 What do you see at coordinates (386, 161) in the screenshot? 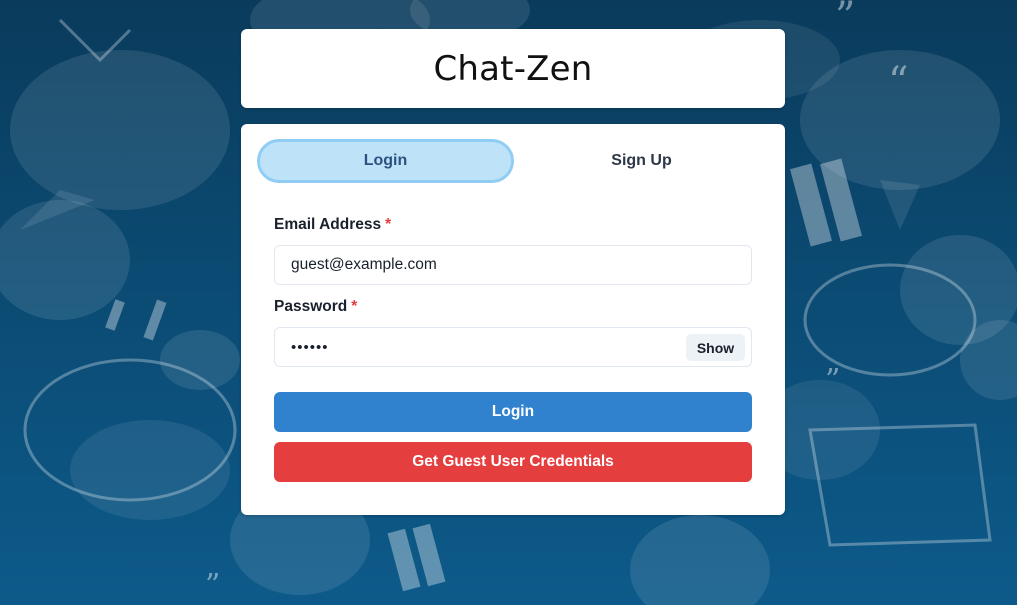
I see `tab-login: Login` at bounding box center [386, 161].